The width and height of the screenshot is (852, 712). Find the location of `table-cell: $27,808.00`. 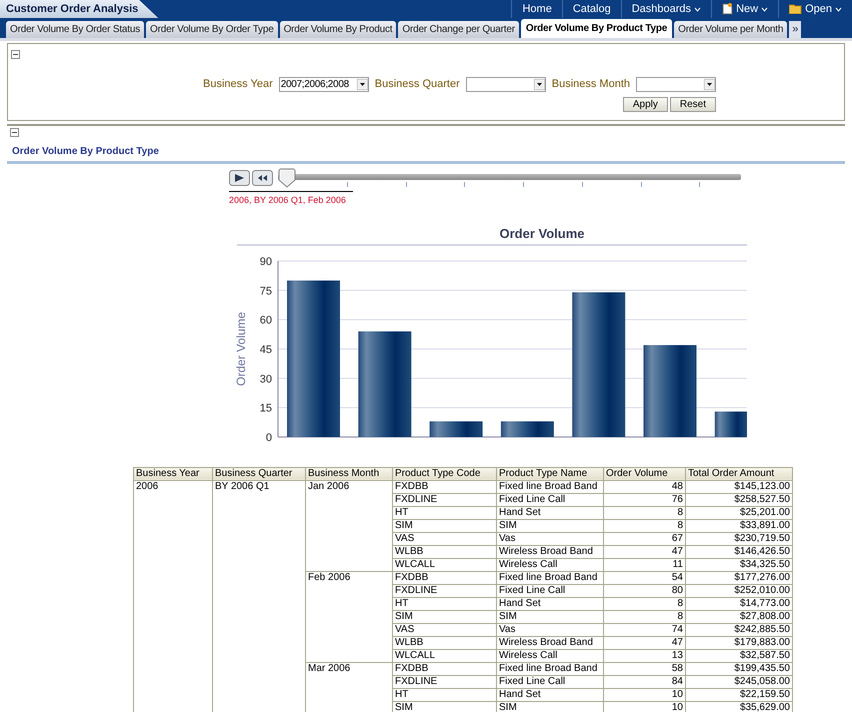

table-cell: $27,808.00 is located at coordinates (739, 616).